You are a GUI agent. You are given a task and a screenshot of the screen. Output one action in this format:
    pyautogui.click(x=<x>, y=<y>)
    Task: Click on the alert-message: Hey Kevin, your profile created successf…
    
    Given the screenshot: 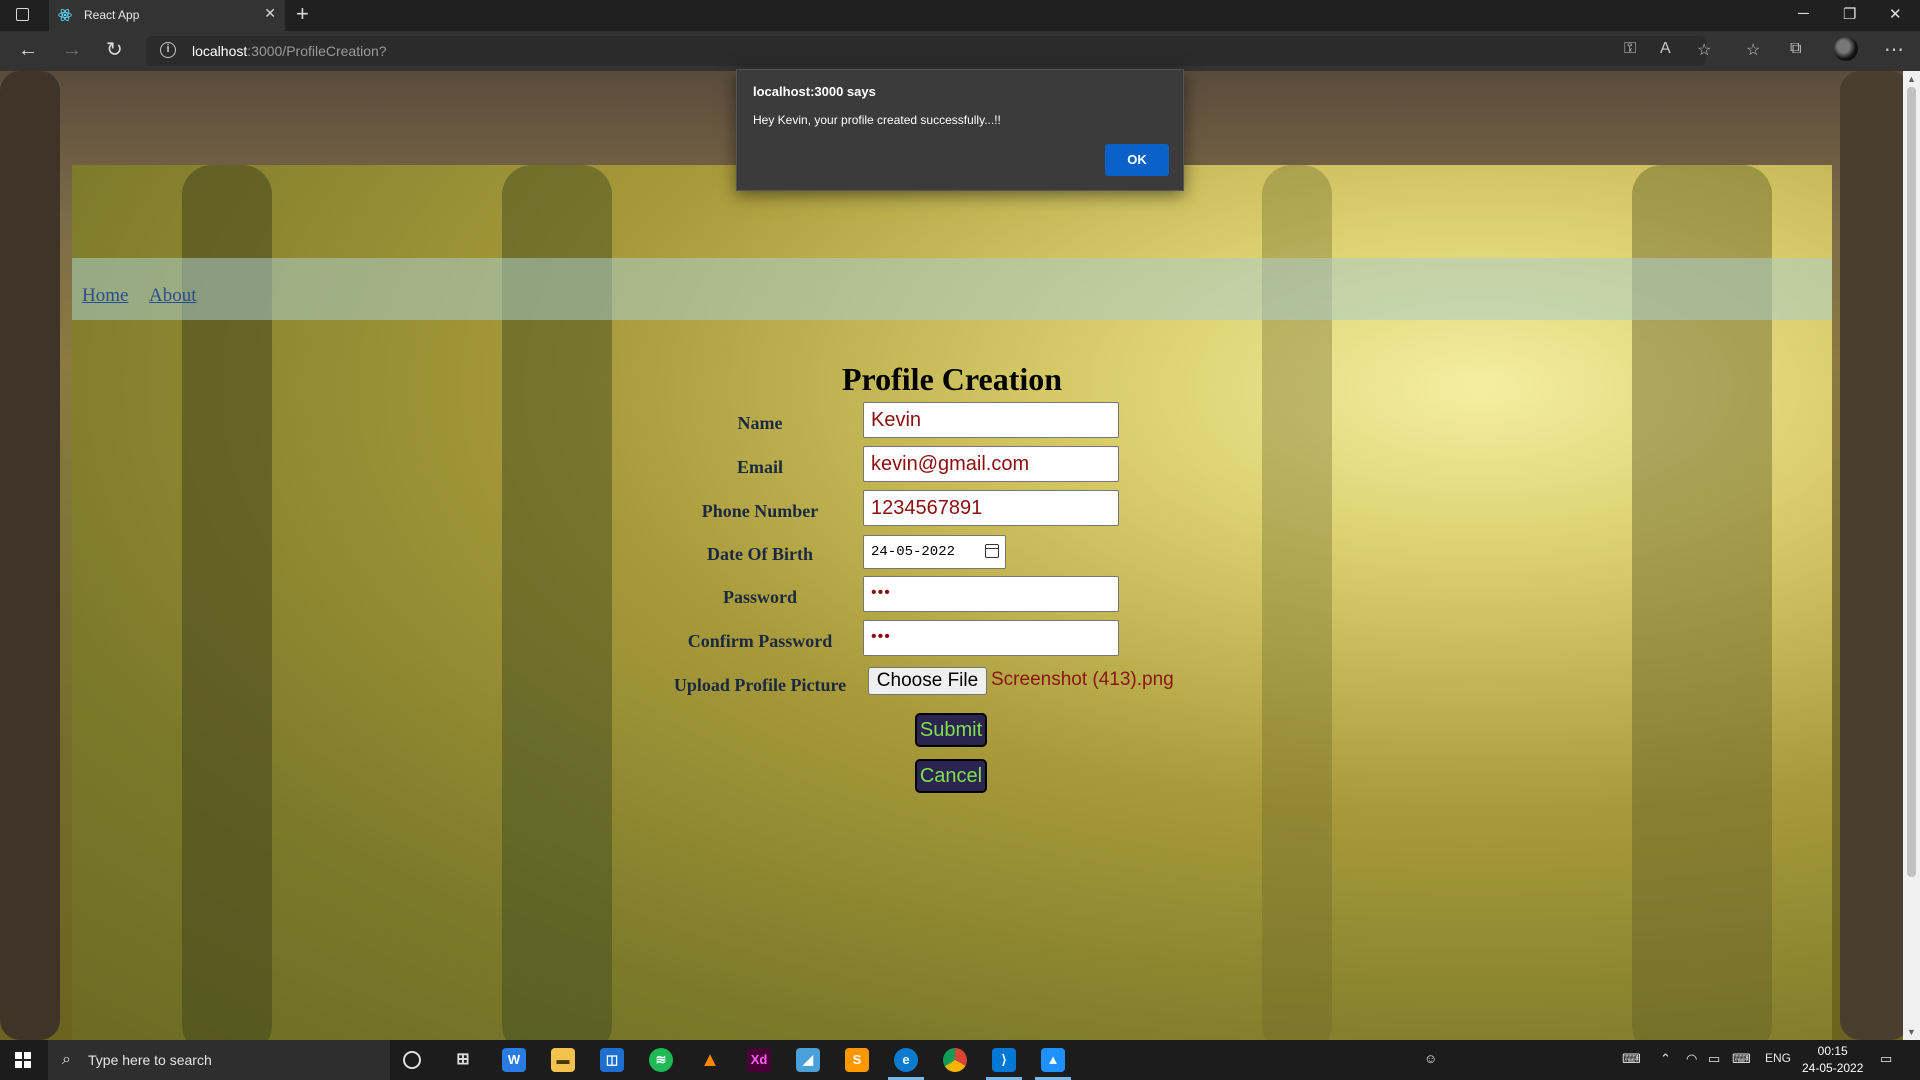 What is the action you would take?
    pyautogui.click(x=877, y=120)
    